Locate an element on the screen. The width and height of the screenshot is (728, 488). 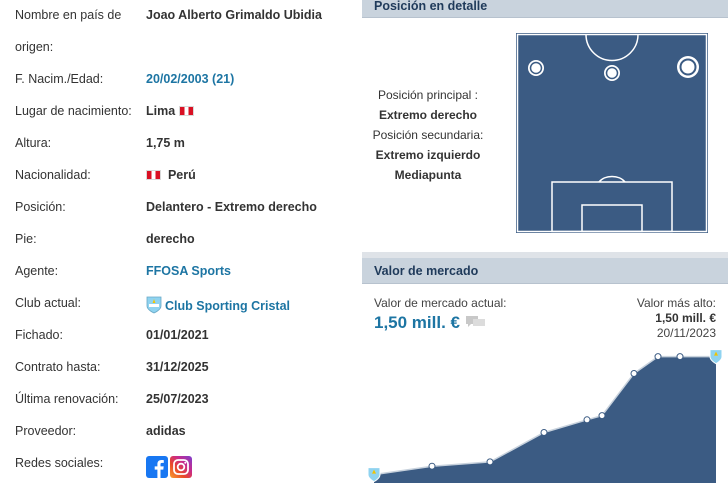
market-value-area is located at coordinates (545, 419).